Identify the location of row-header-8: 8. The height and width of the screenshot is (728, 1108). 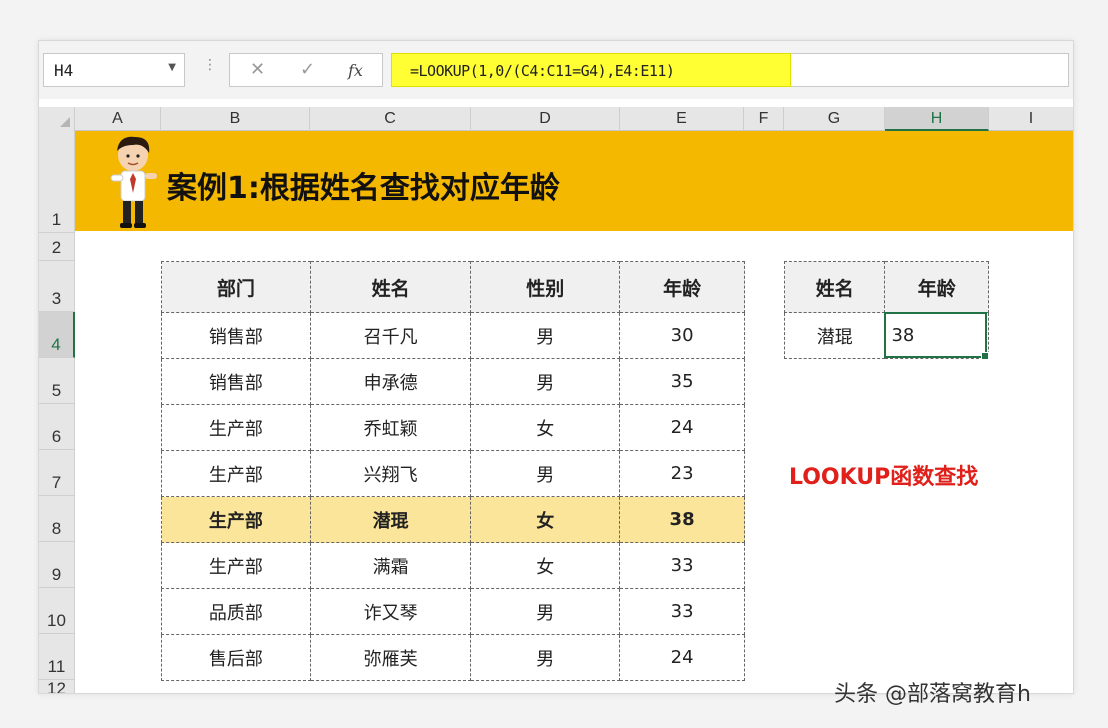
(57, 519).